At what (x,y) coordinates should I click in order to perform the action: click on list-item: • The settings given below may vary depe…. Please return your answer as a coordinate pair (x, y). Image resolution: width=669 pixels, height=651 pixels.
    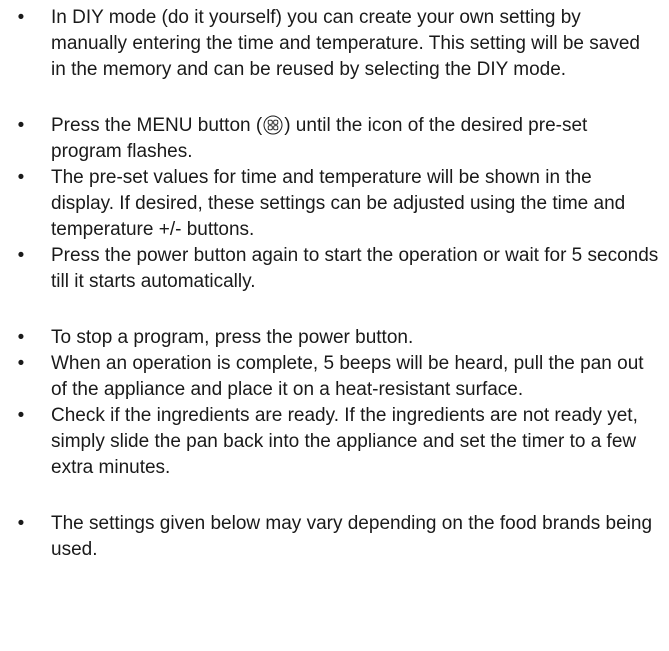
    Looking at the image, I should click on (336, 537).